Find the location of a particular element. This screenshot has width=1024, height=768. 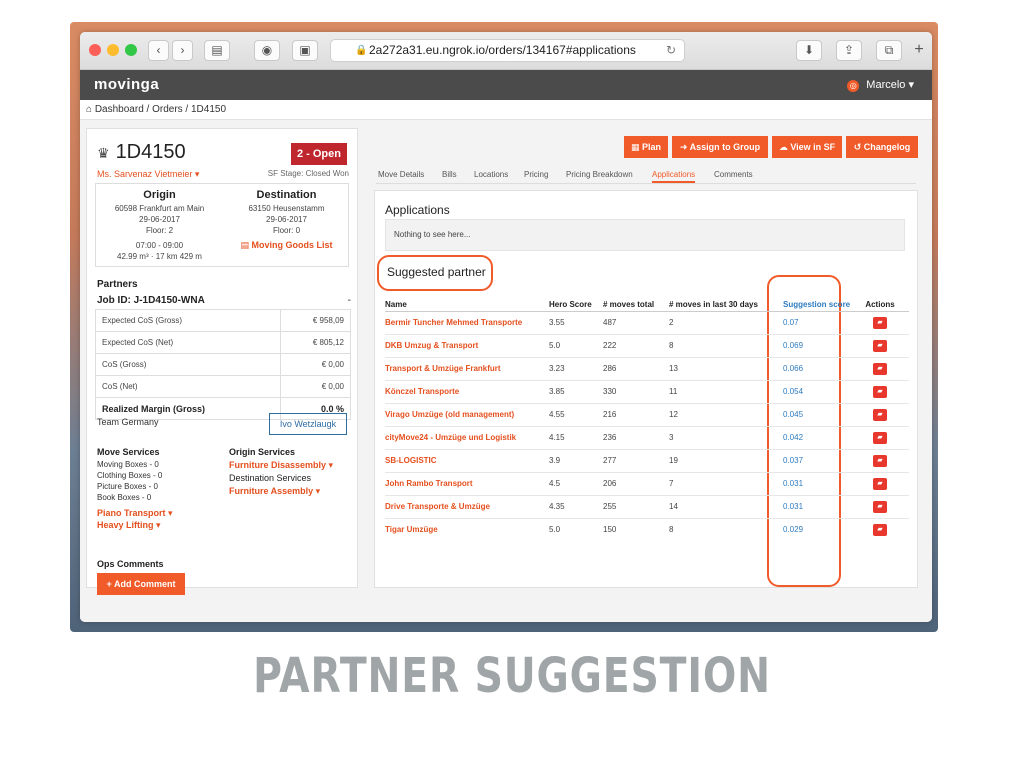

tab-bills: Bills is located at coordinates (449, 174).